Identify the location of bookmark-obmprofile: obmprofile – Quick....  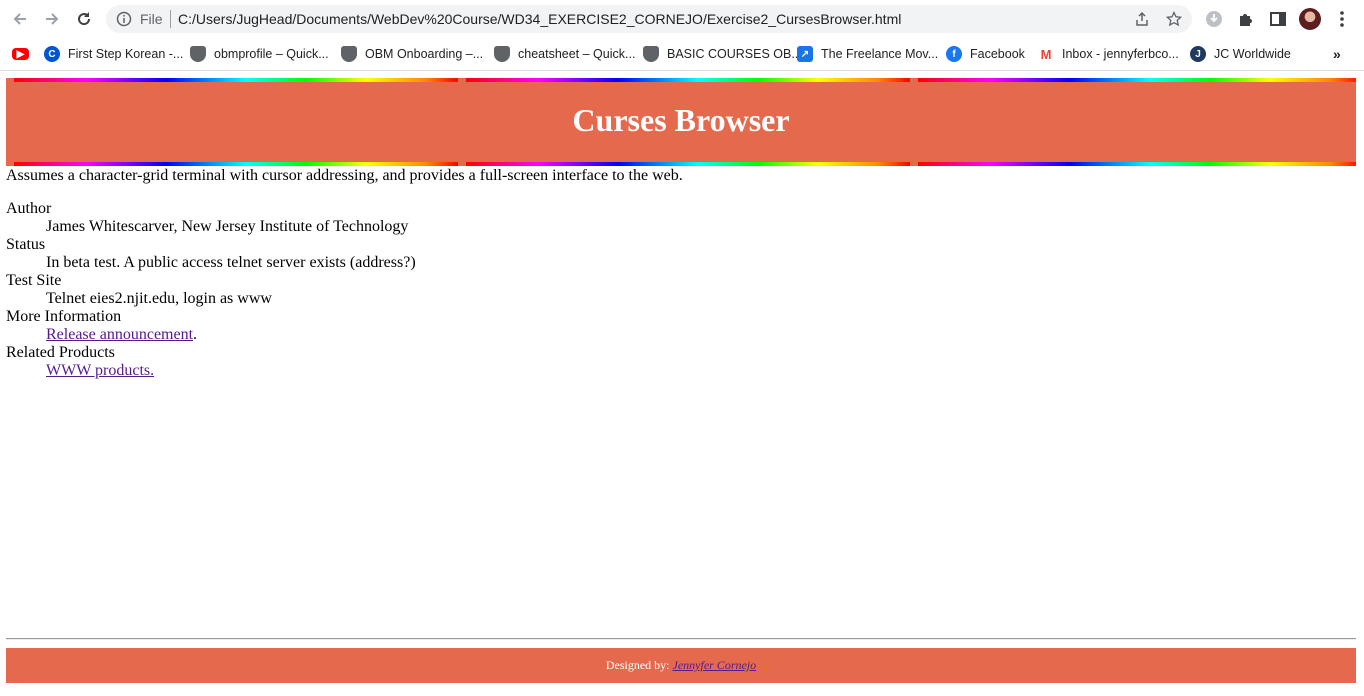
(259, 54).